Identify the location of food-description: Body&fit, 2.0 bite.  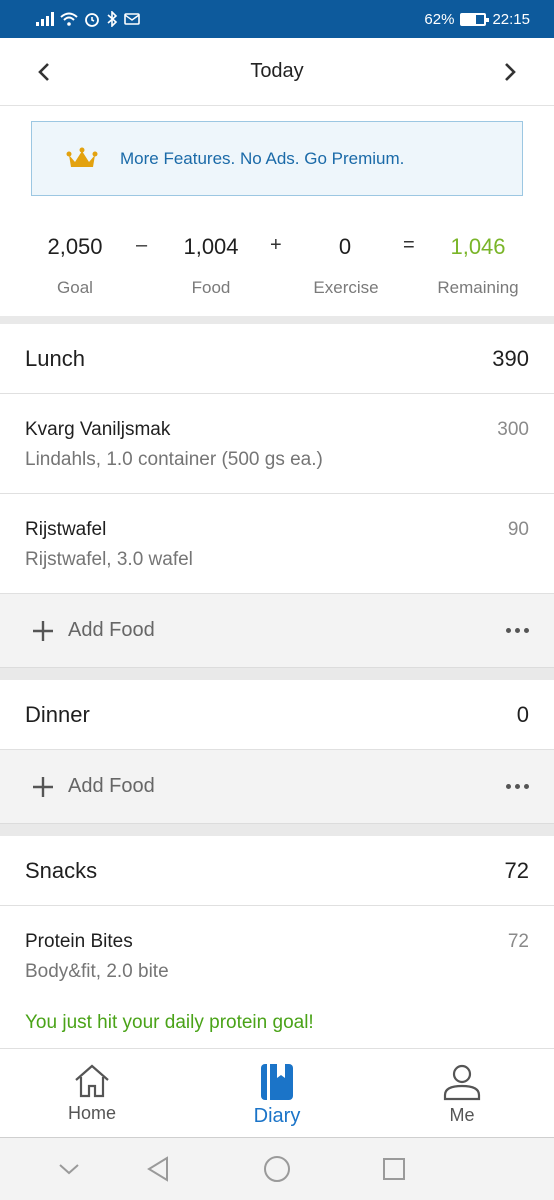
(97, 971).